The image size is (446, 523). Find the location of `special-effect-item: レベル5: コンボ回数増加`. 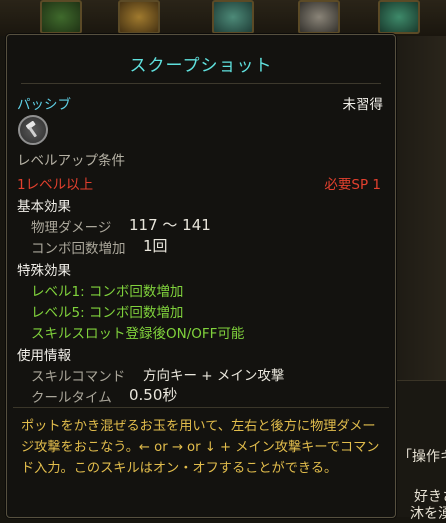

special-effect-item: レベル5: コンボ回数増加 is located at coordinates (107, 313).